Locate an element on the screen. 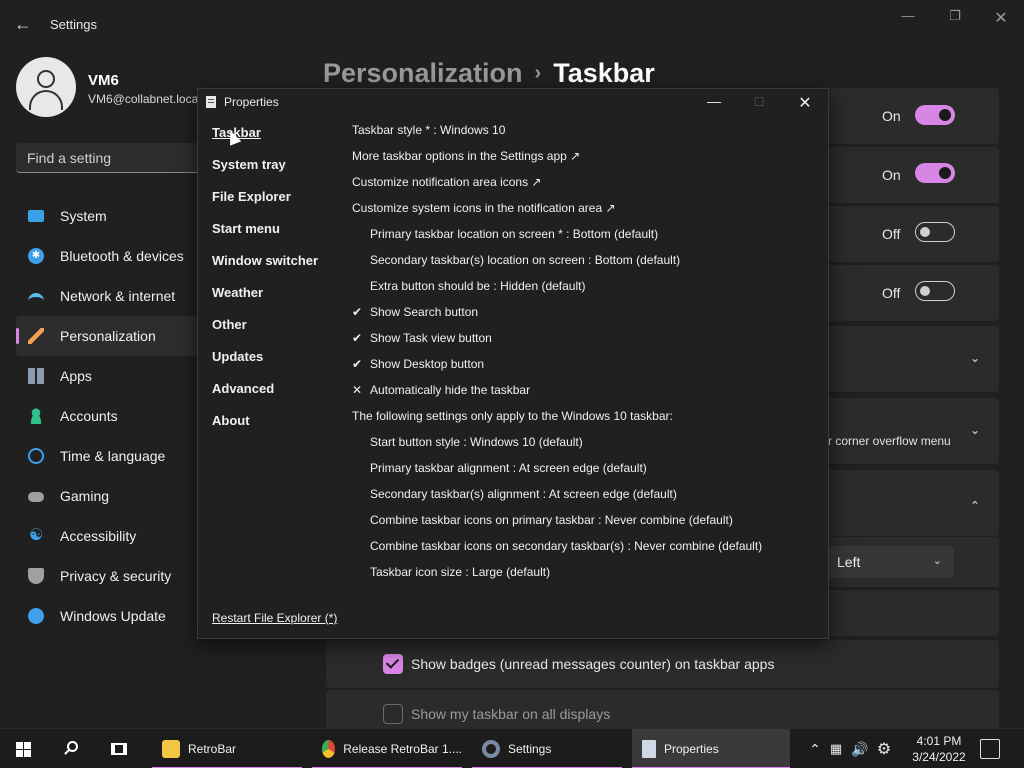  search-input: Find a setting is located at coordinates (116, 158).